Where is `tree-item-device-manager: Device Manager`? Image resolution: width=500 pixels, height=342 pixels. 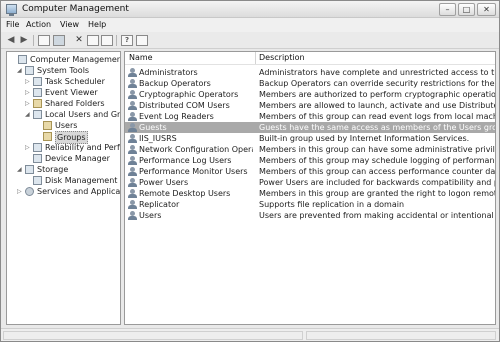 tree-item-device-manager: Device Manager is located at coordinates (63, 158).